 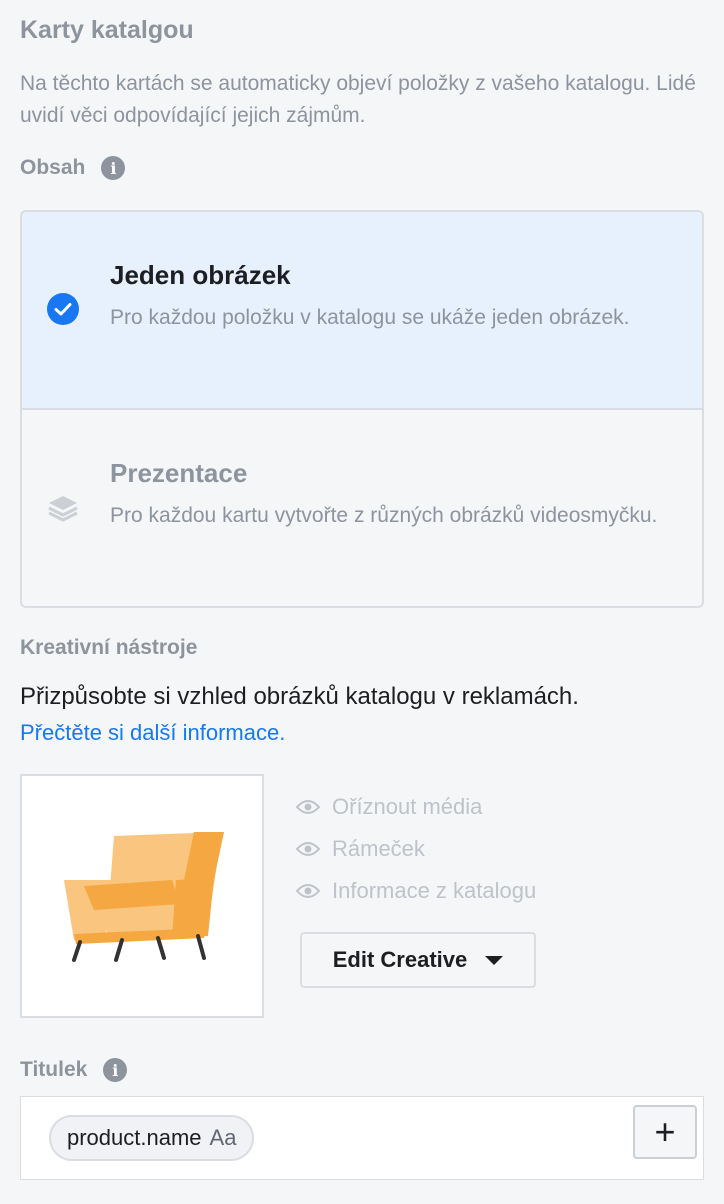 I want to click on tool-label: Rámeček, so click(x=378, y=848).